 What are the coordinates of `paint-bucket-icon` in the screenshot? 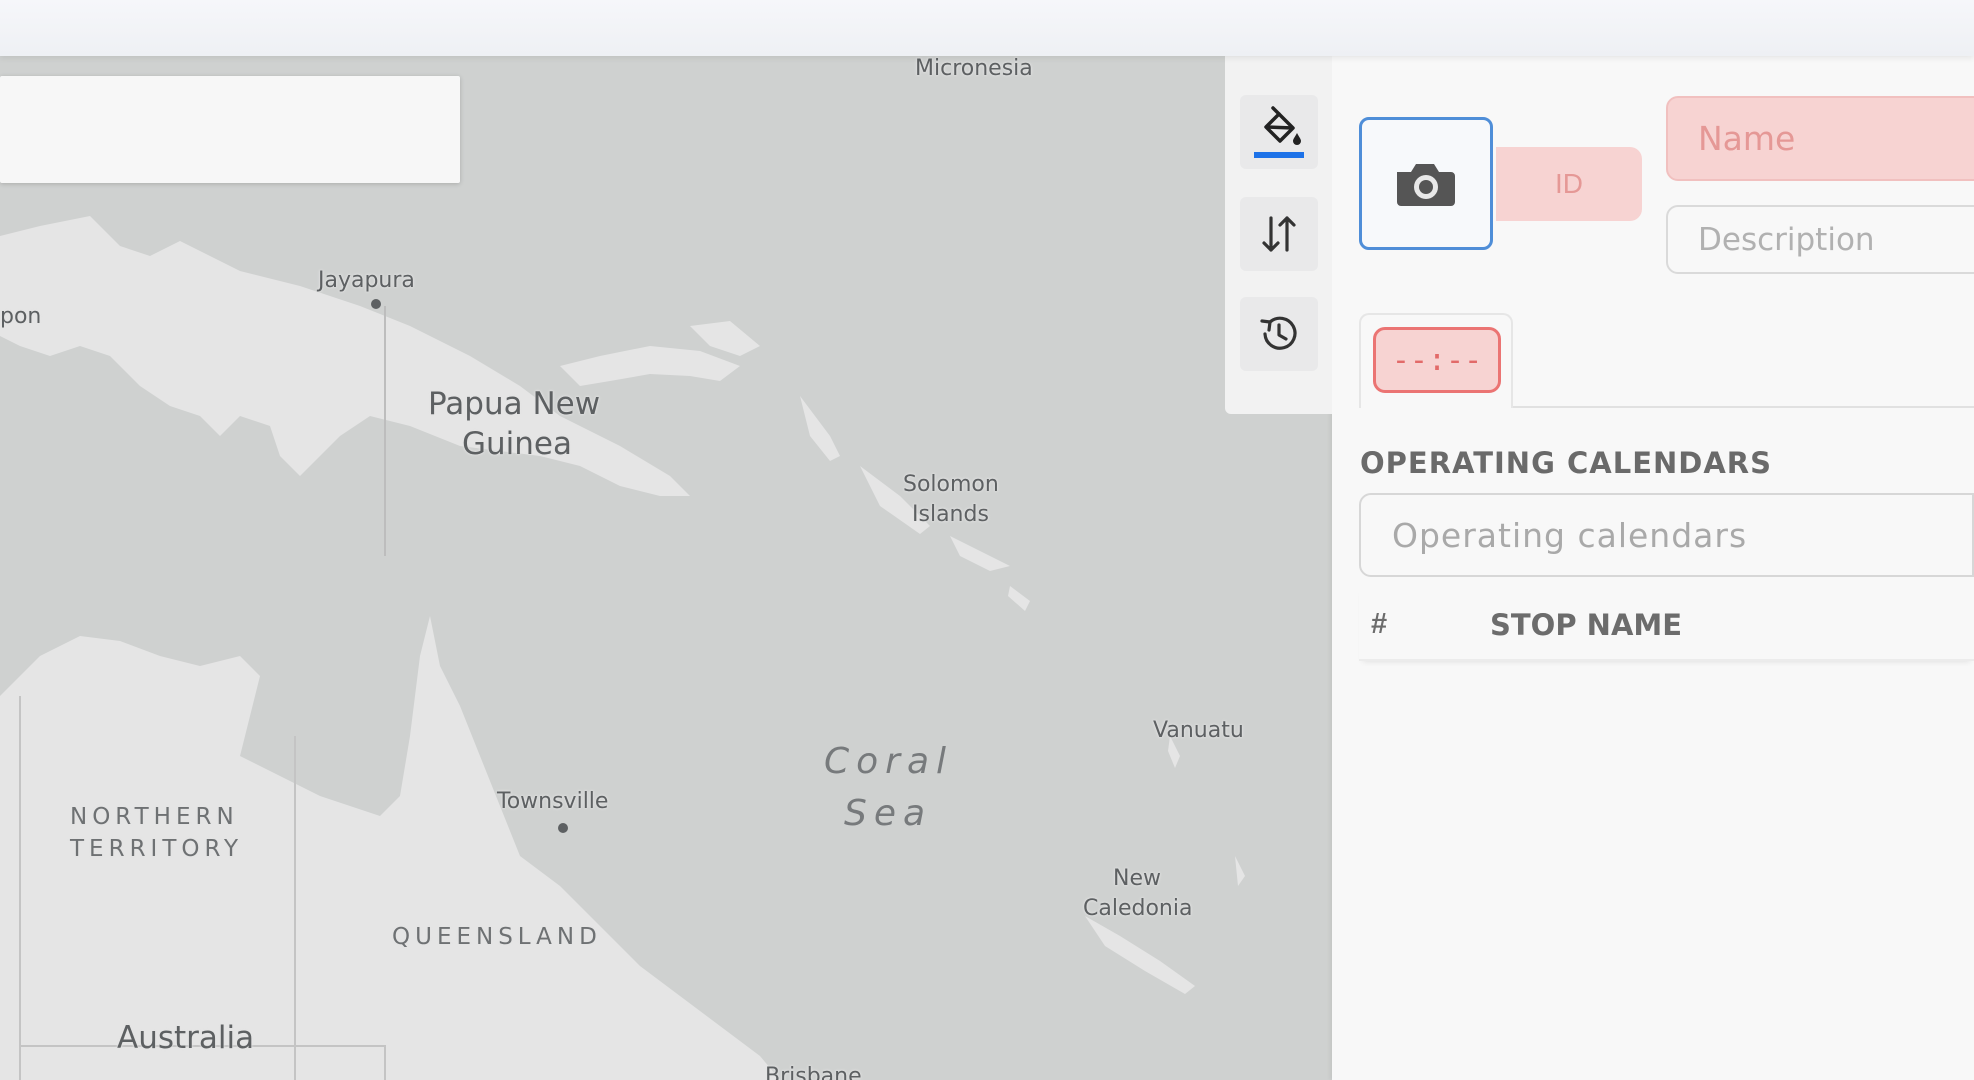 It's located at (1279, 132).